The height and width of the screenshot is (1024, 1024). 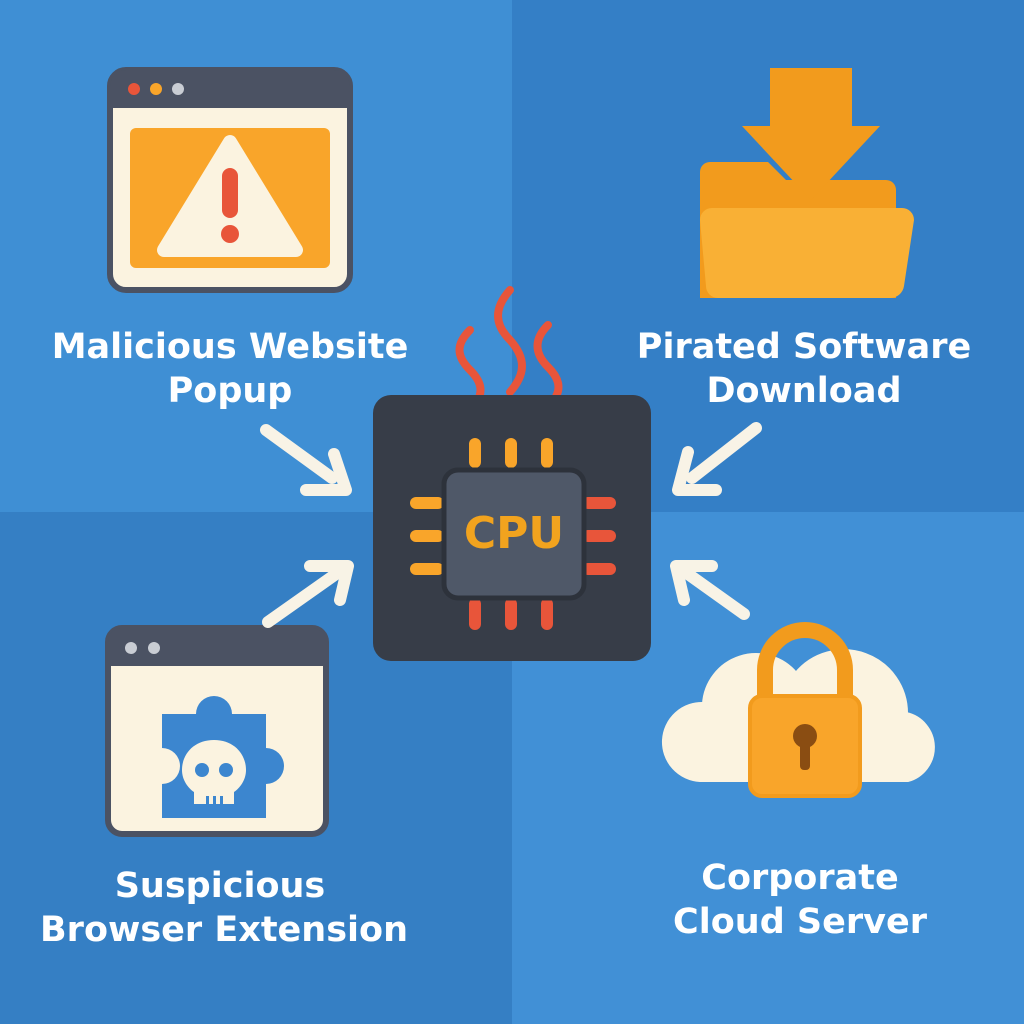 What do you see at coordinates (230, 391) in the screenshot?
I see `node-label-line: Popup` at bounding box center [230, 391].